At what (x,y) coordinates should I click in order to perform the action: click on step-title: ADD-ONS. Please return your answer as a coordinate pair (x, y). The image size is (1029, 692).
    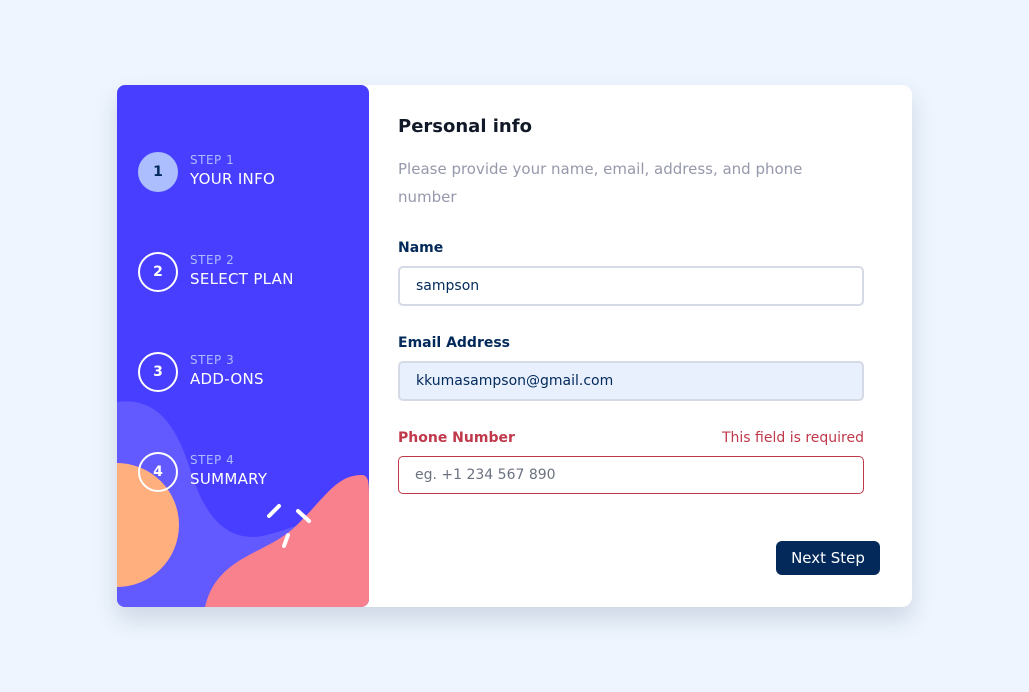
    Looking at the image, I should click on (227, 379).